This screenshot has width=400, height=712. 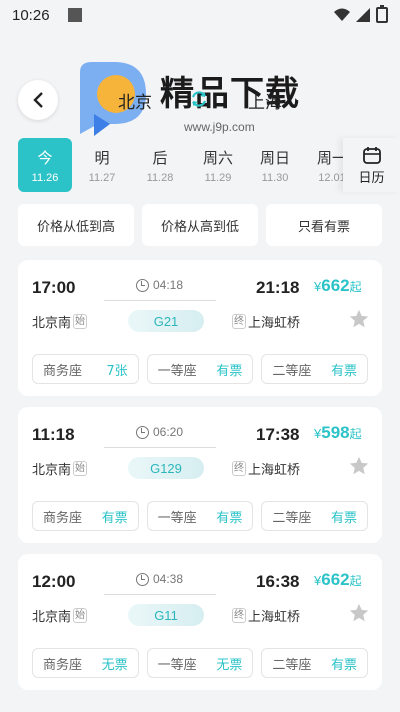 I want to click on date-weekday: 周日, so click(x=274, y=157).